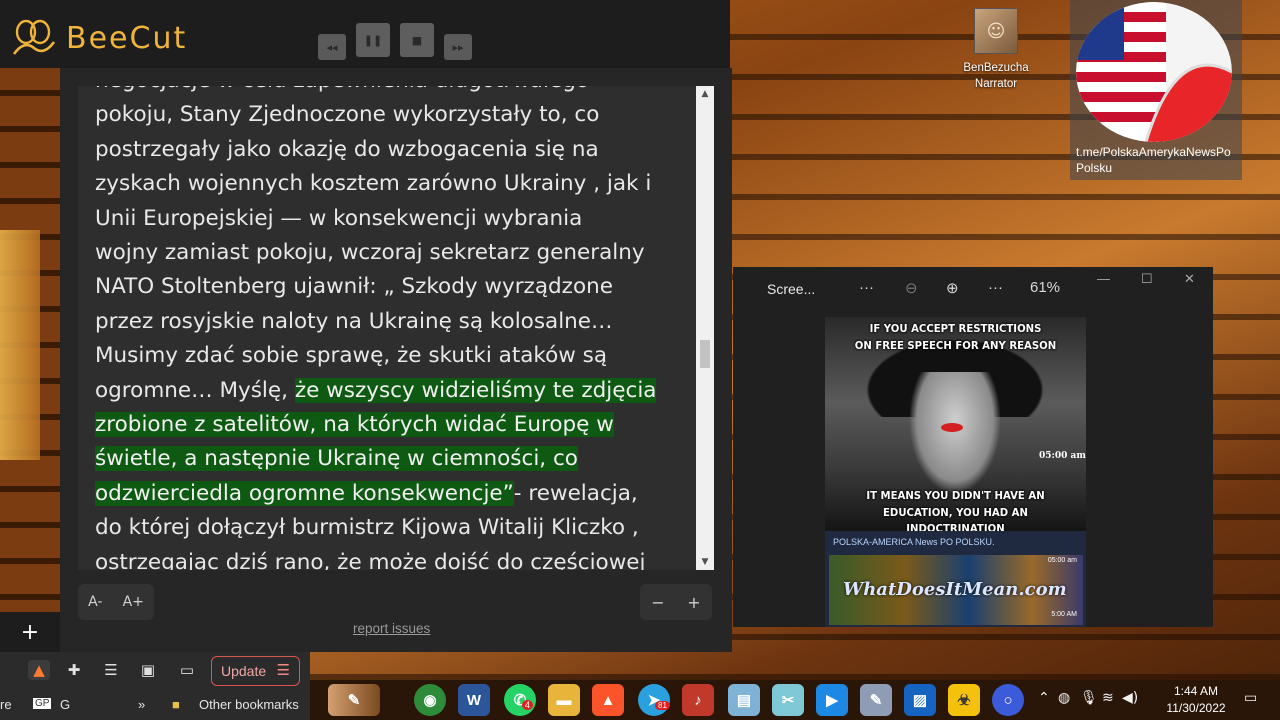 This screenshot has height=720, width=1280. Describe the element at coordinates (996, 31) in the screenshot. I see `narrator-avatar: ☺` at that location.